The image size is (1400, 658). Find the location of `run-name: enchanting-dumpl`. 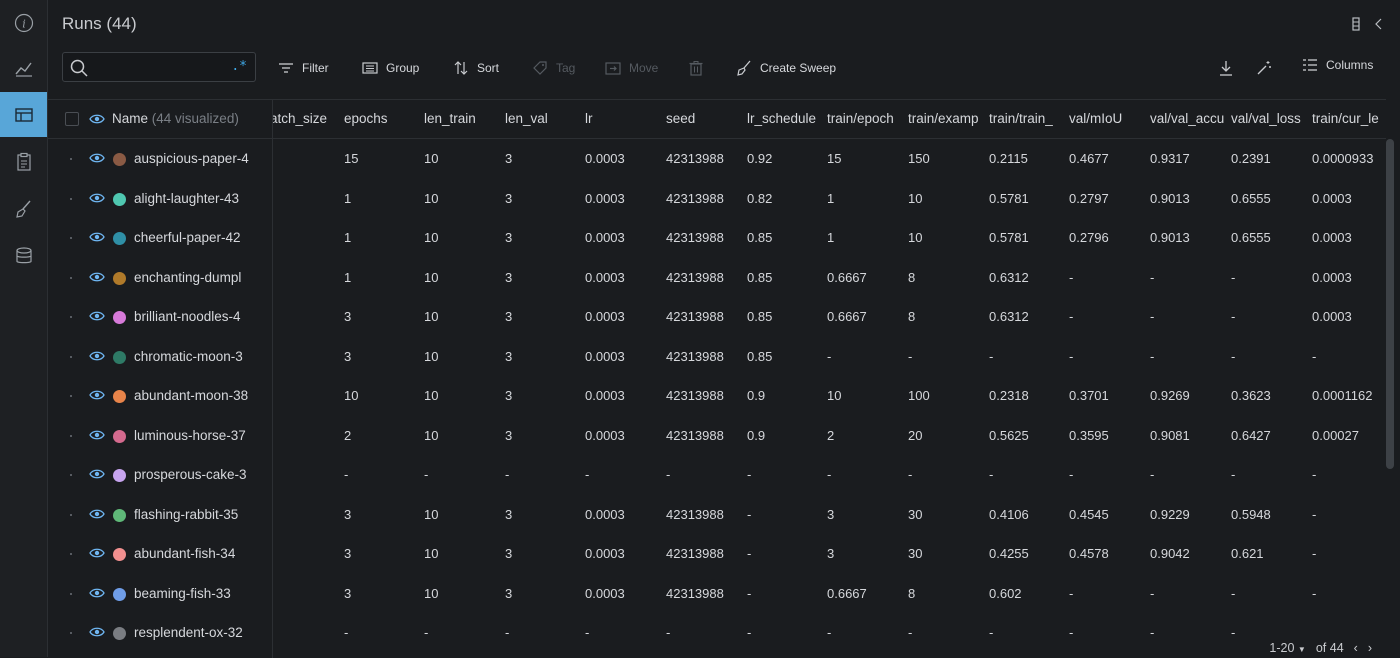

run-name: enchanting-dumpl is located at coordinates (201, 278).